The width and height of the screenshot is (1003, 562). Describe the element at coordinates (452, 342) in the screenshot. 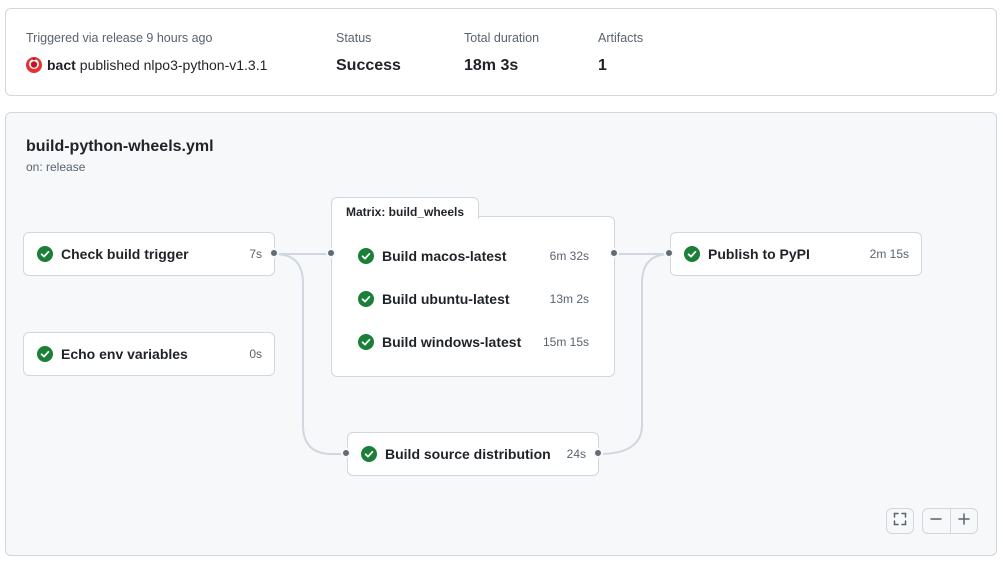

I see `job-name: Build windows-latest` at that location.